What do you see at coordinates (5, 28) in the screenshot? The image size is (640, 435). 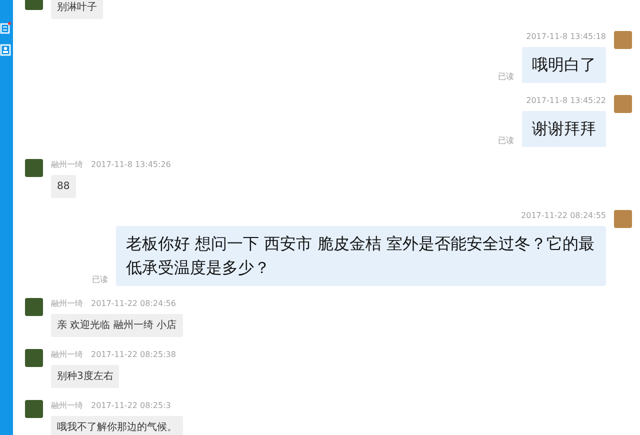 I see `chat-icon` at bounding box center [5, 28].